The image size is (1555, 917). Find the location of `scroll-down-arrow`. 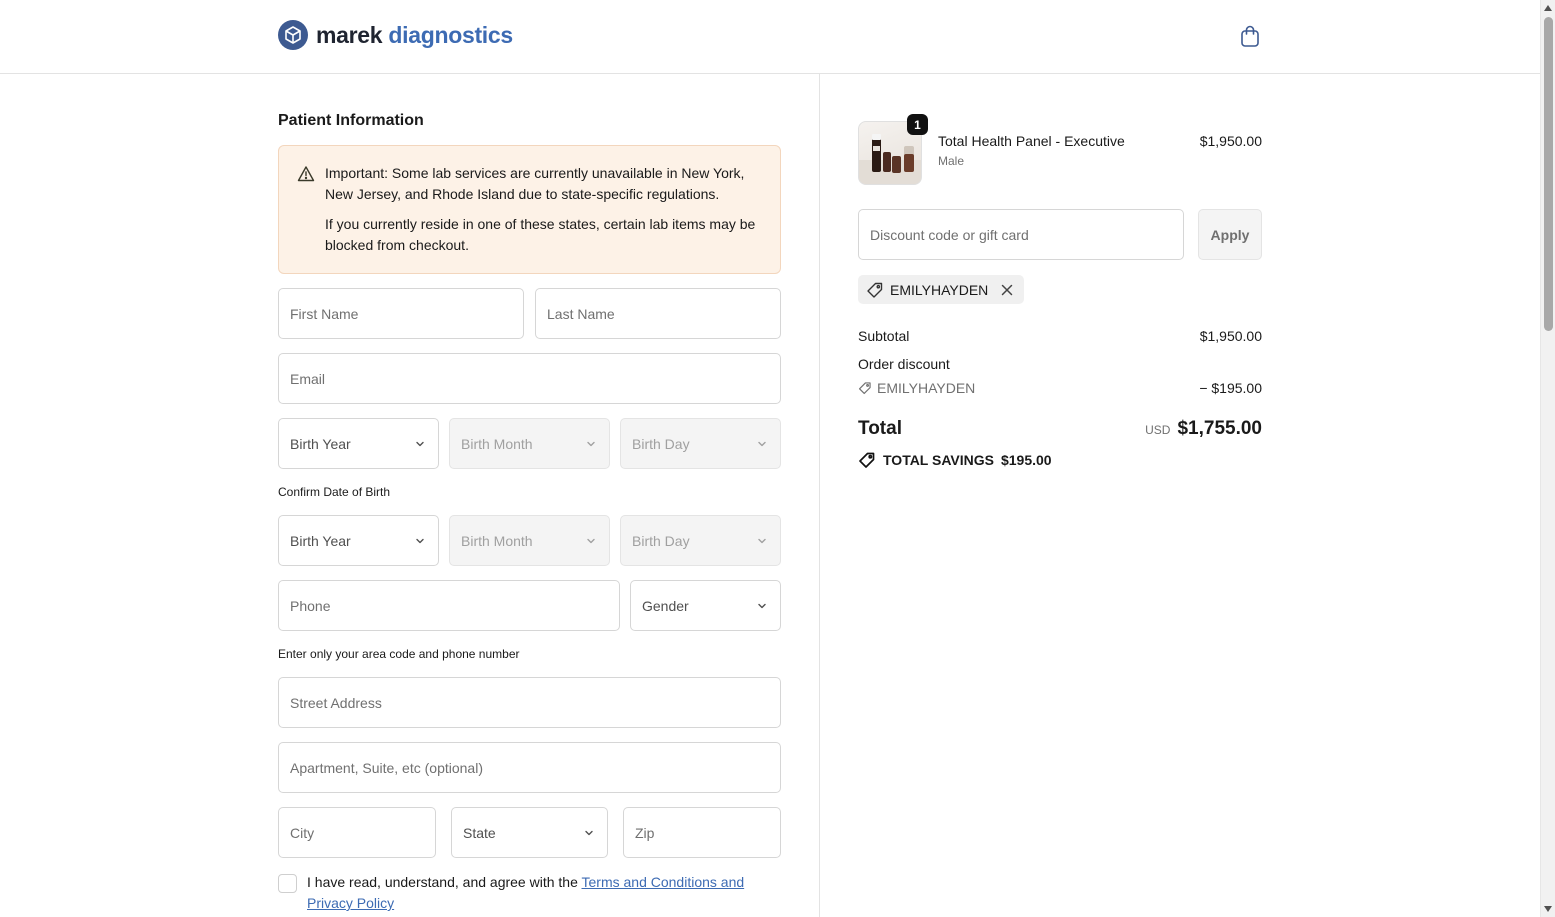

scroll-down-arrow is located at coordinates (1548, 909).